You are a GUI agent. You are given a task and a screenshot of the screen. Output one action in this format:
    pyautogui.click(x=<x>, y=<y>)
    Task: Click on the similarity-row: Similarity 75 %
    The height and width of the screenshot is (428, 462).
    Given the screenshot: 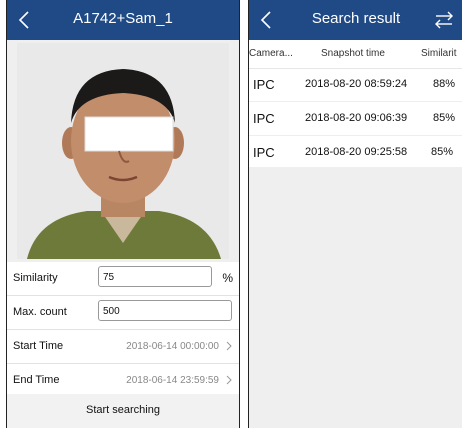 What is the action you would take?
    pyautogui.click(x=123, y=279)
    